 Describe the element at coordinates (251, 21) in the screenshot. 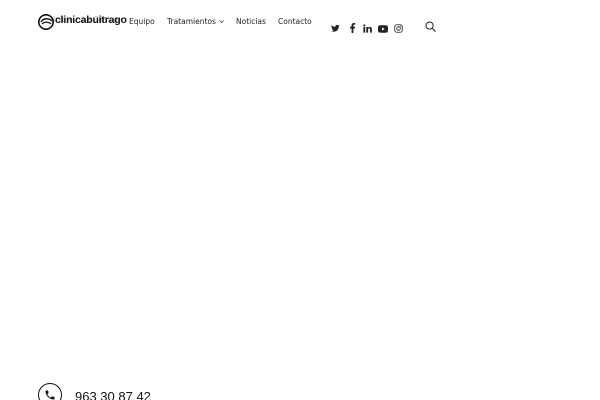

I see `nav-item-noticias: Noticias` at that location.